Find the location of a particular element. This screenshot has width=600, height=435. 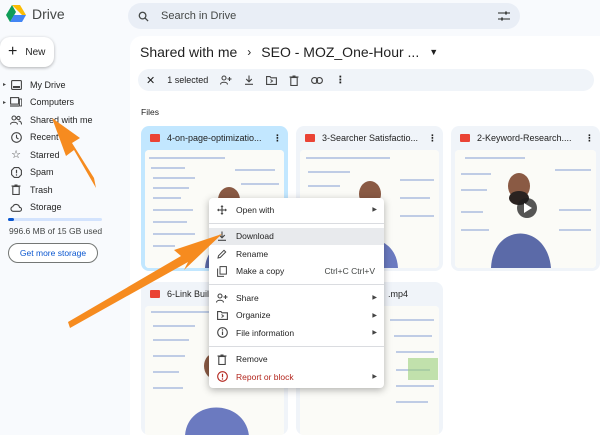

get-more-storage-button: Get more storage is located at coordinates (53, 253).